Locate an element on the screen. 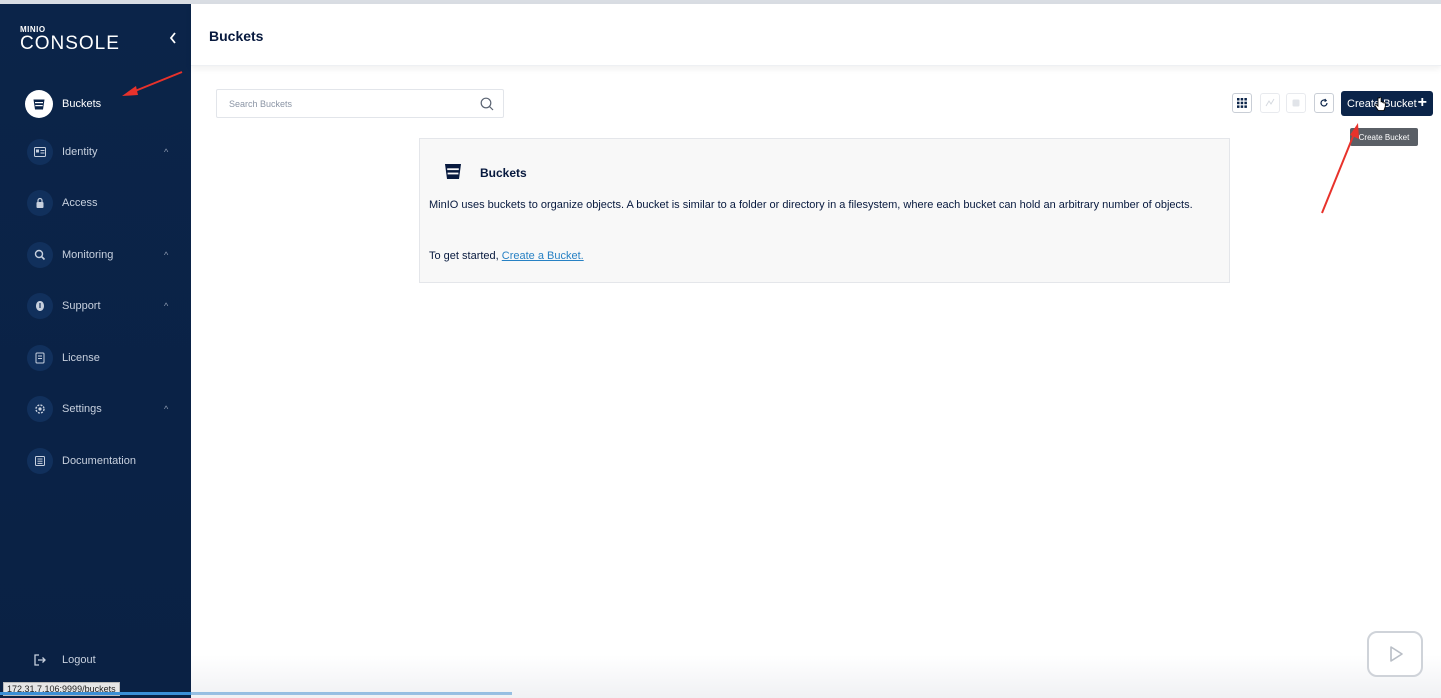 The image size is (1441, 698). replication-button is located at coordinates (1270, 103).